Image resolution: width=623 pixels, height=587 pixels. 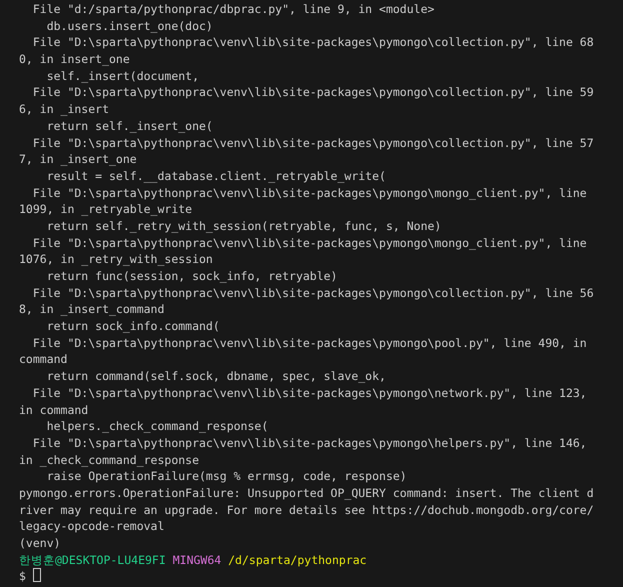 I want to click on output-line: pymongo.errors.OperationFailure: Unsupported OP_QUERY command: insert. The client d, so click(x=306, y=493).